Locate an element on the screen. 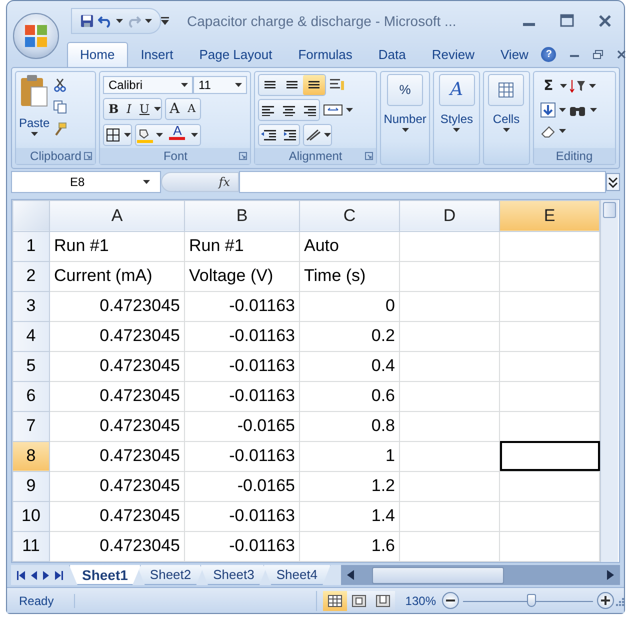 The height and width of the screenshot is (619, 629). font-style-button: U is located at coordinates (144, 108).